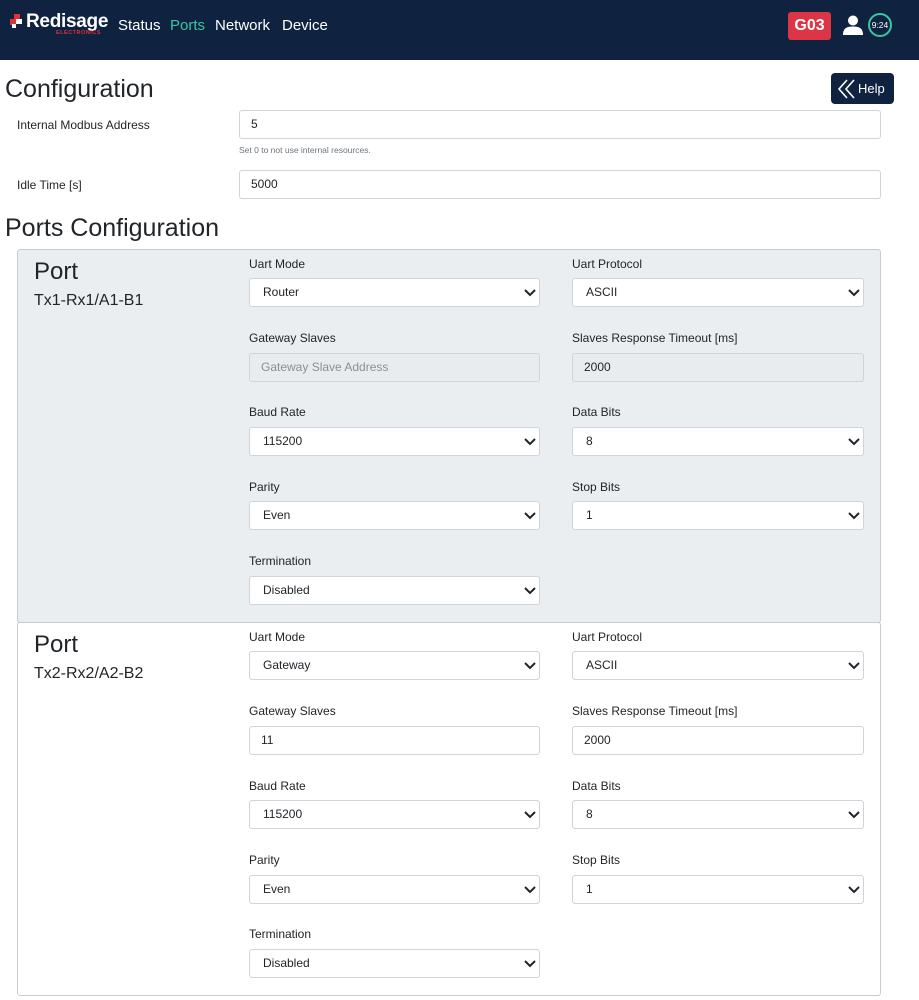 The width and height of the screenshot is (919, 1000). What do you see at coordinates (394, 889) in the screenshot?
I see `port-2-parity-select: Even` at bounding box center [394, 889].